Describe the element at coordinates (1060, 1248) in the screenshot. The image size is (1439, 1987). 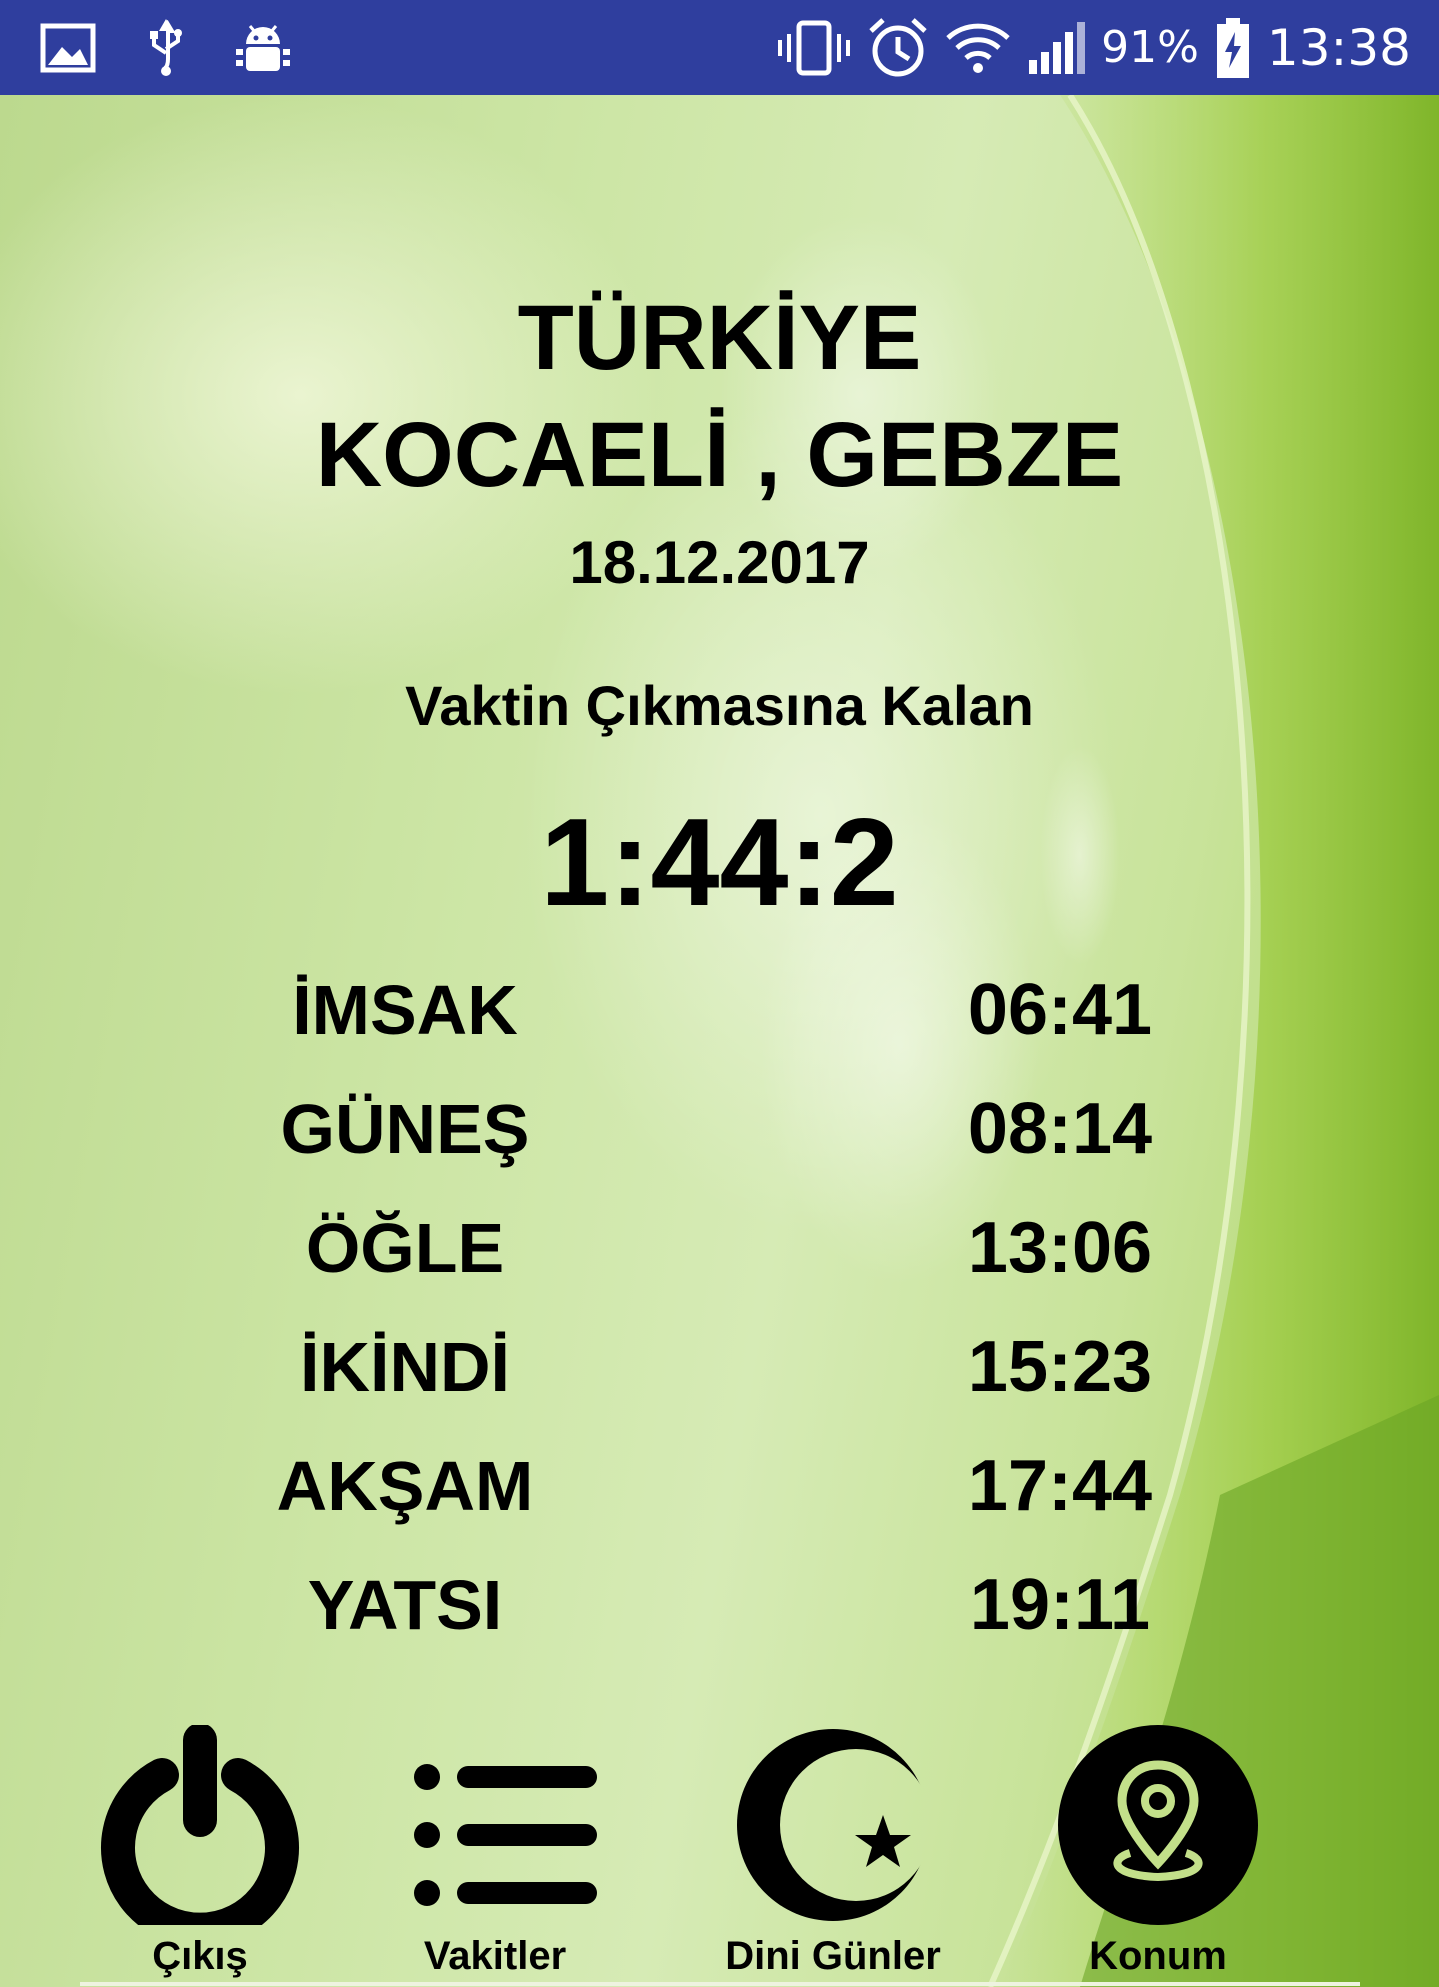
I see `prayer-time: 13:06` at that location.